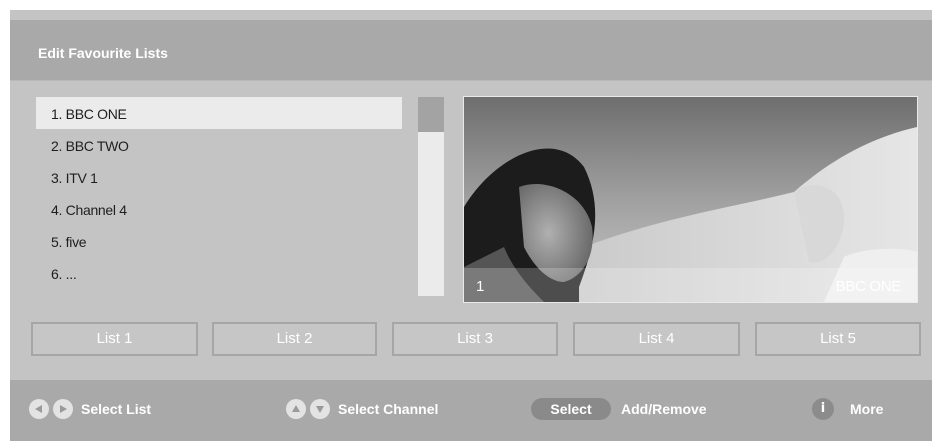  I want to click on select-channel-hint: Select Channel, so click(362, 409).